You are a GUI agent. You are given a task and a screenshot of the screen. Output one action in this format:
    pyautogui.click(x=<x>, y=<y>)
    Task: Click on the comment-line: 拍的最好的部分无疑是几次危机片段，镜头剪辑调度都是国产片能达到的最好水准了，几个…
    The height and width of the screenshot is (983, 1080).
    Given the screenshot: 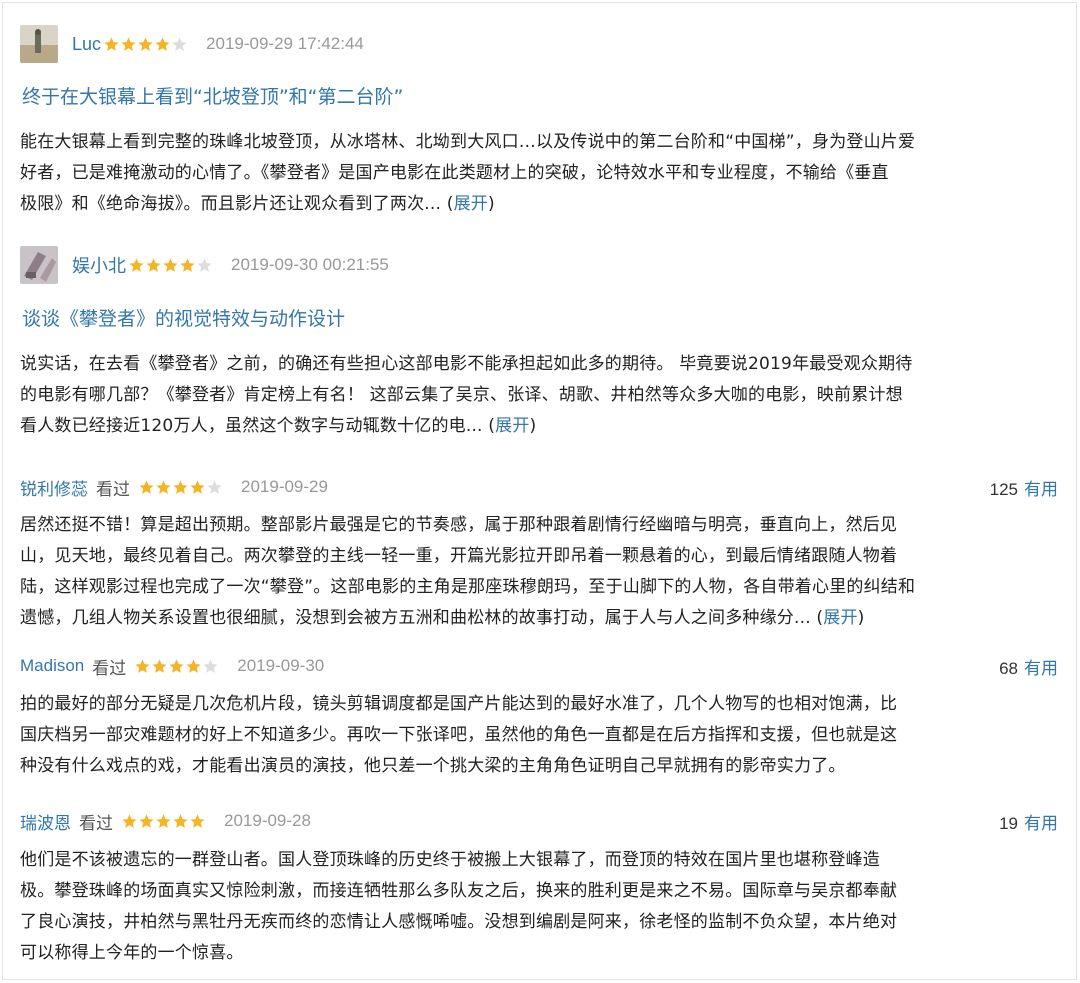 What is the action you would take?
    pyautogui.click(x=459, y=704)
    